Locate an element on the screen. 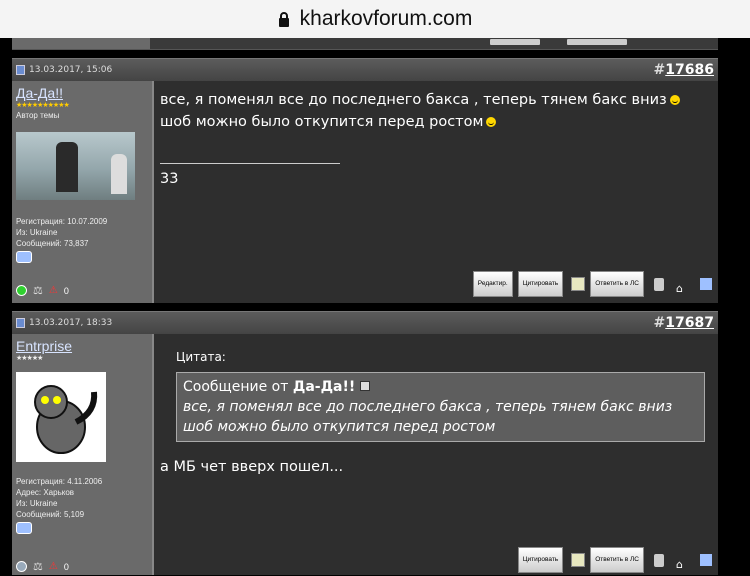 The height and width of the screenshot is (576, 750). quote-from-prefix: Сообщение от is located at coordinates (236, 387).